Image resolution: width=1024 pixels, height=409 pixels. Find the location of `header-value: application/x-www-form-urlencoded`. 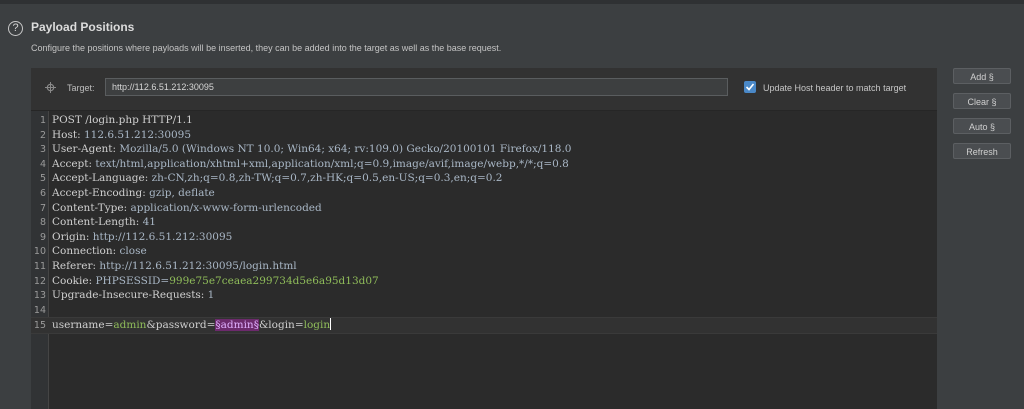

header-value: application/x-www-form-urlencoded is located at coordinates (224, 207).